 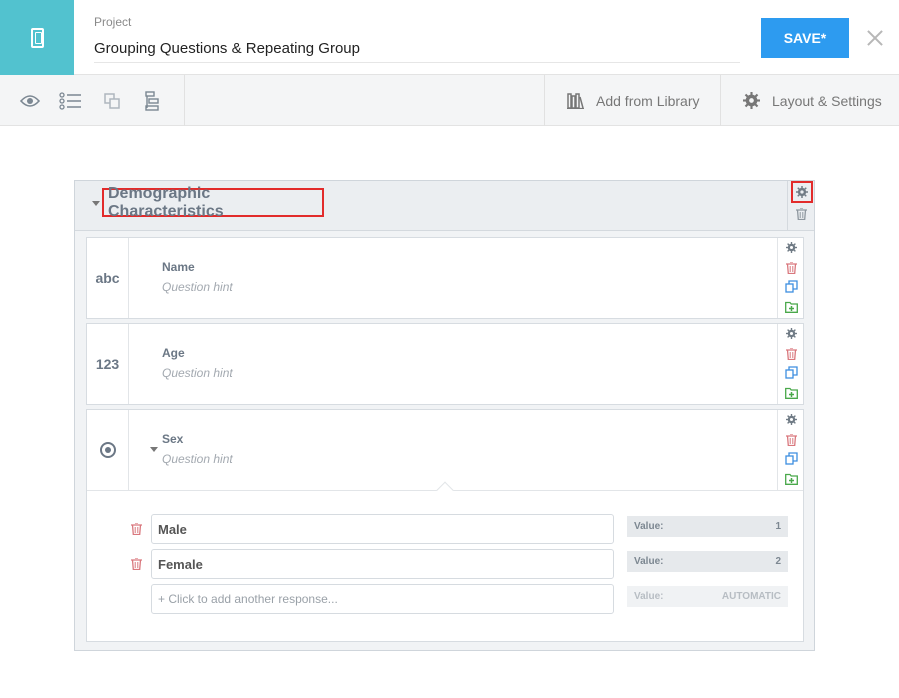 I want to click on group-delete-trash-icon, so click(x=801, y=214).